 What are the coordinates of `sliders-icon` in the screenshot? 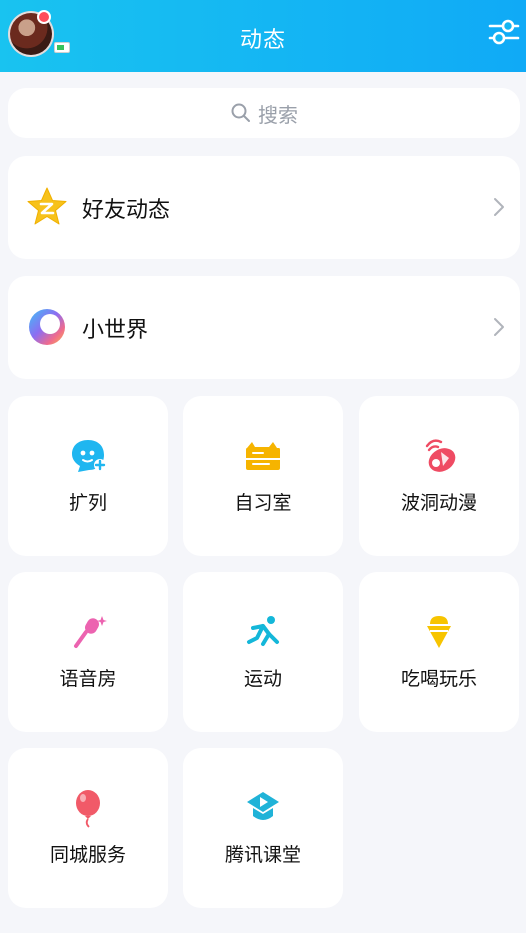 It's located at (504, 32).